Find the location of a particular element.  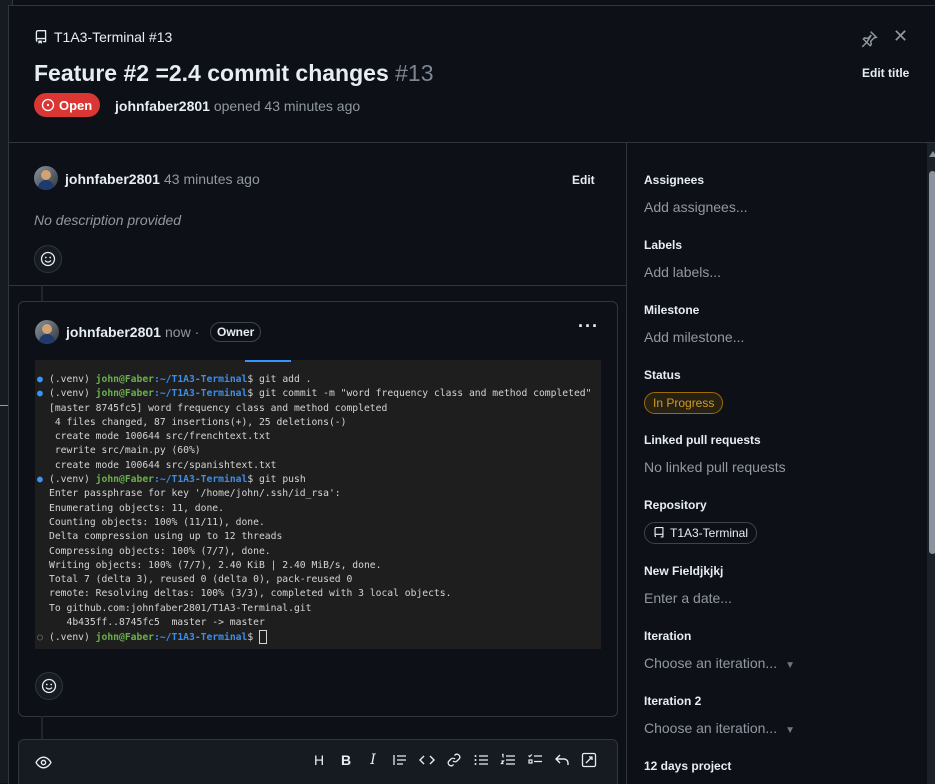

output-text: 4b435ff..8745fc5 master -> master is located at coordinates (157, 623).